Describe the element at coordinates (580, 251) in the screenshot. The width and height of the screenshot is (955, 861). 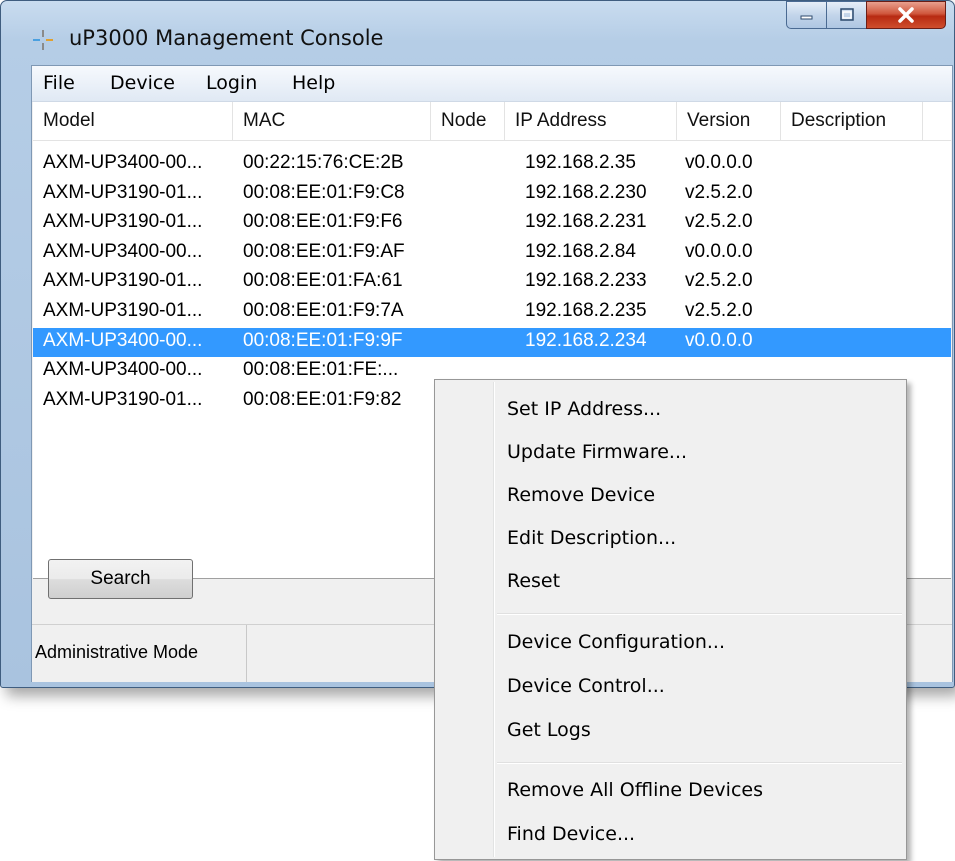
I see `cell-ip: 192.168.2.84` at that location.